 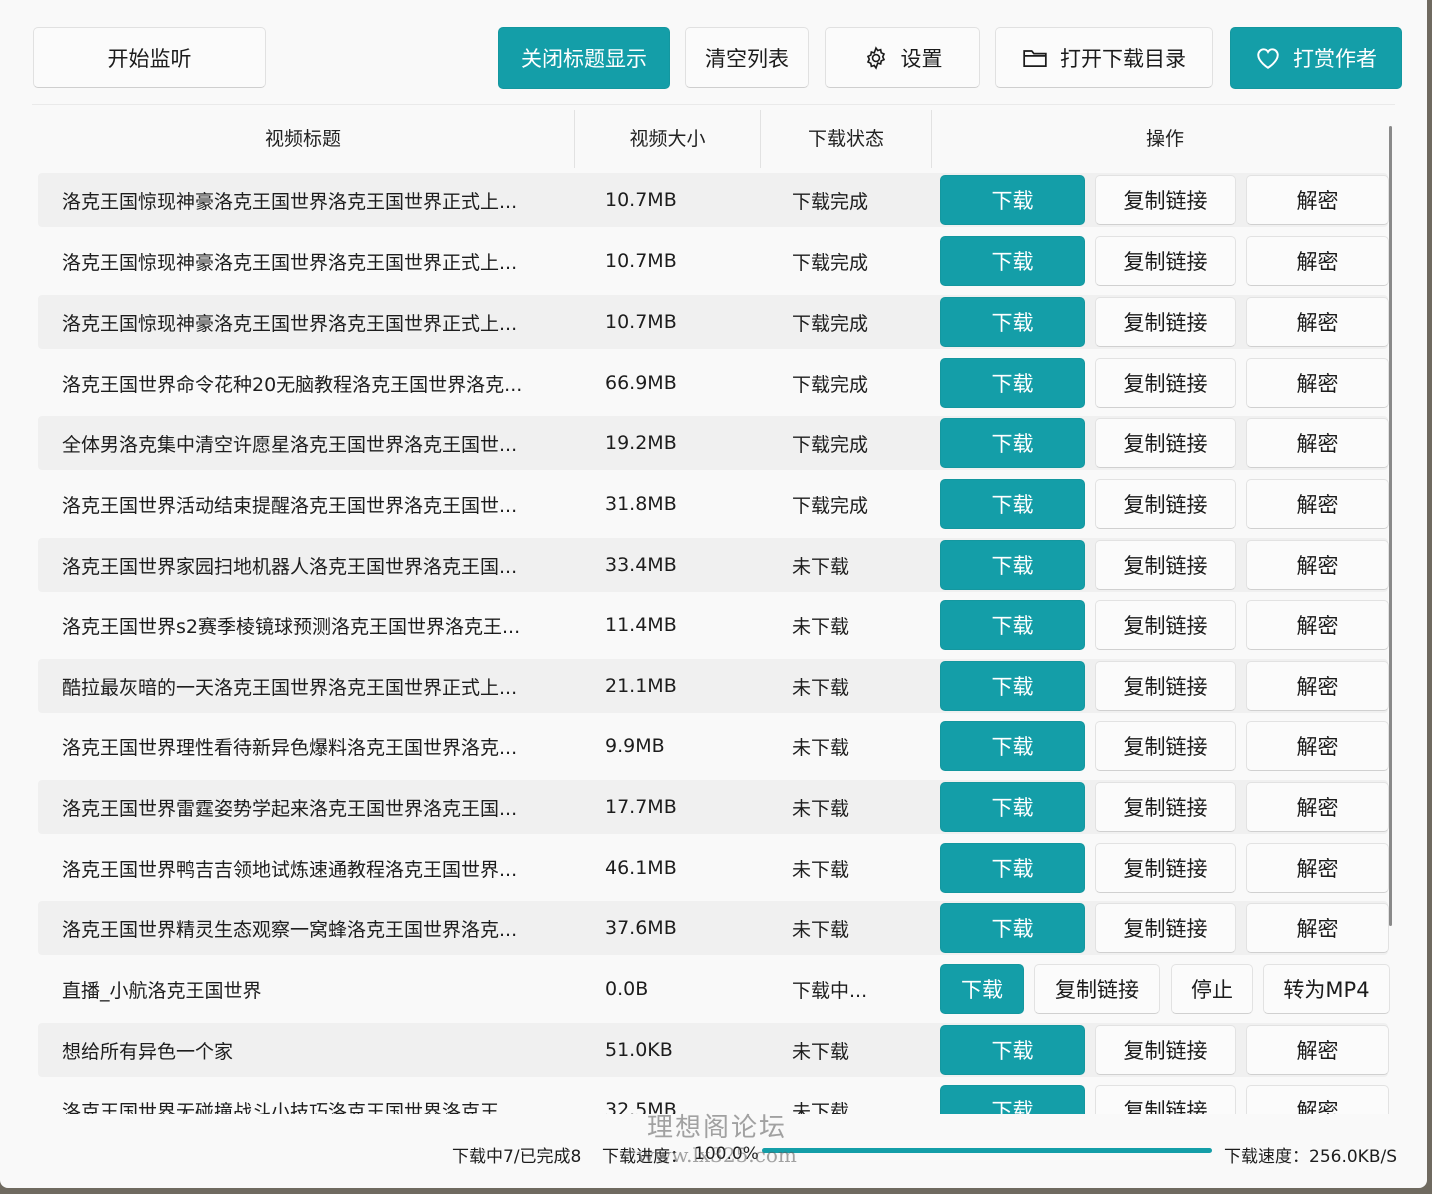 What do you see at coordinates (714, 989) in the screenshot?
I see `table-row: 直播_小航洛克王国世界 0.0B 下载中... 下载 复制链接 停止 转为MP4` at bounding box center [714, 989].